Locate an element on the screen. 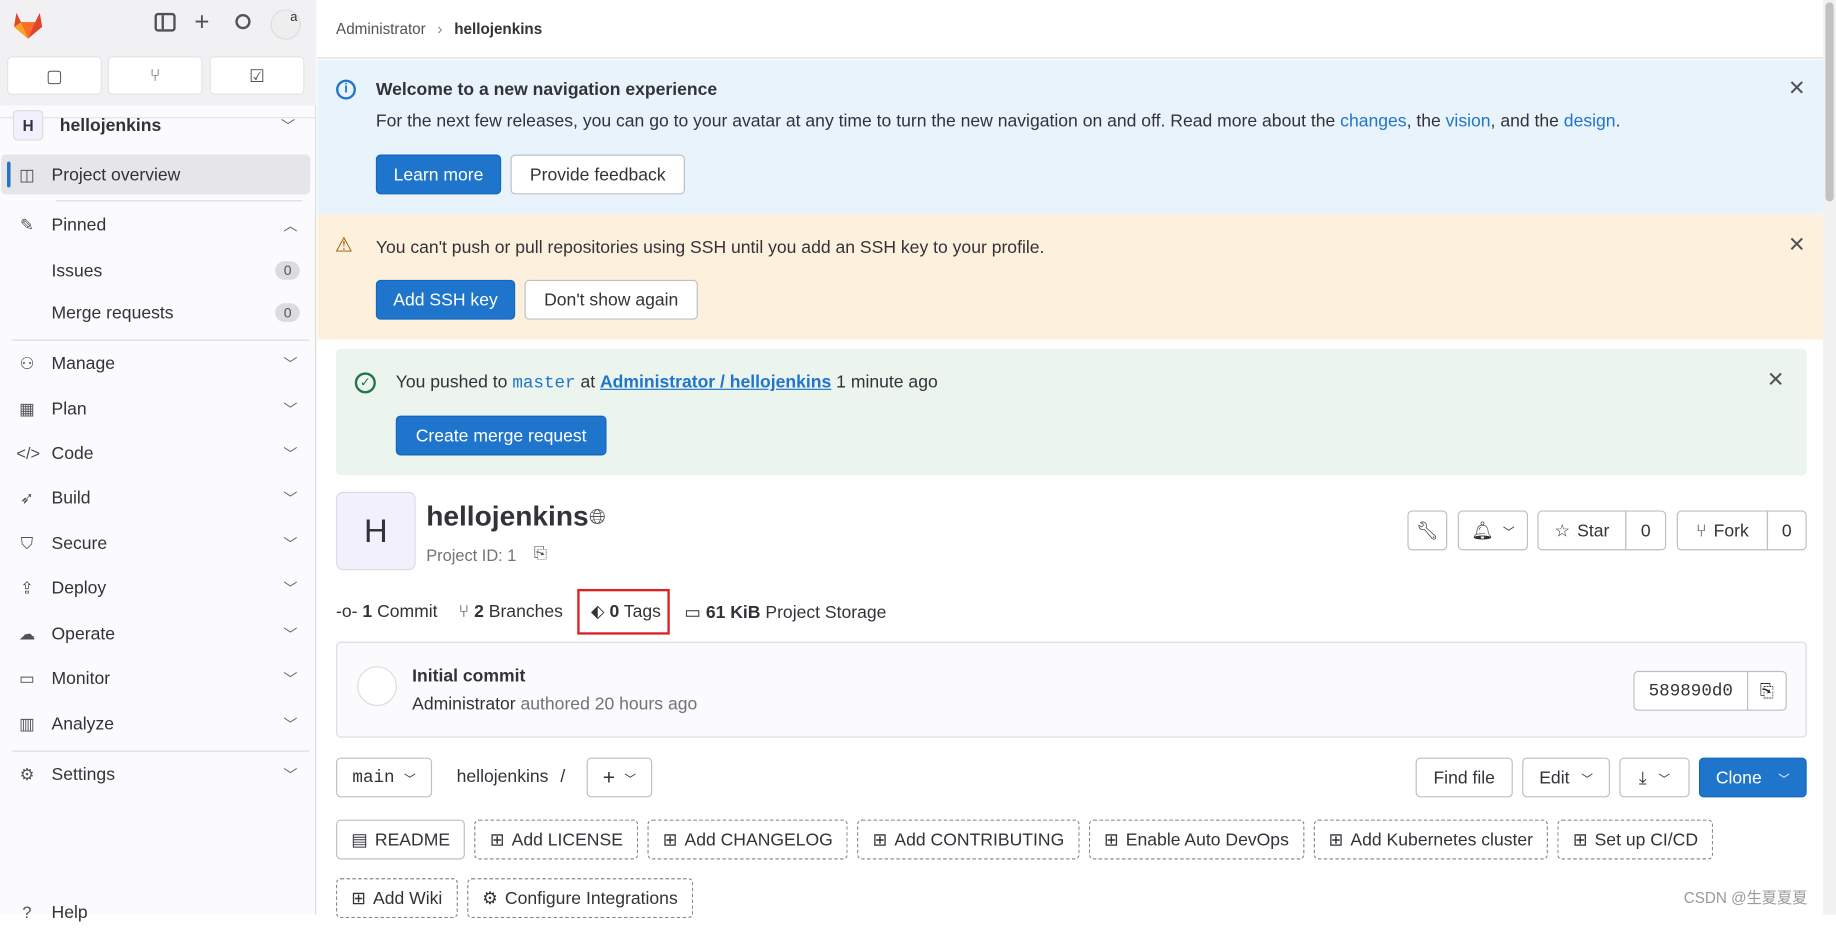 The height and width of the screenshot is (932, 1836). add-wiki-button: ⊞ Add Wiki is located at coordinates (397, 898).